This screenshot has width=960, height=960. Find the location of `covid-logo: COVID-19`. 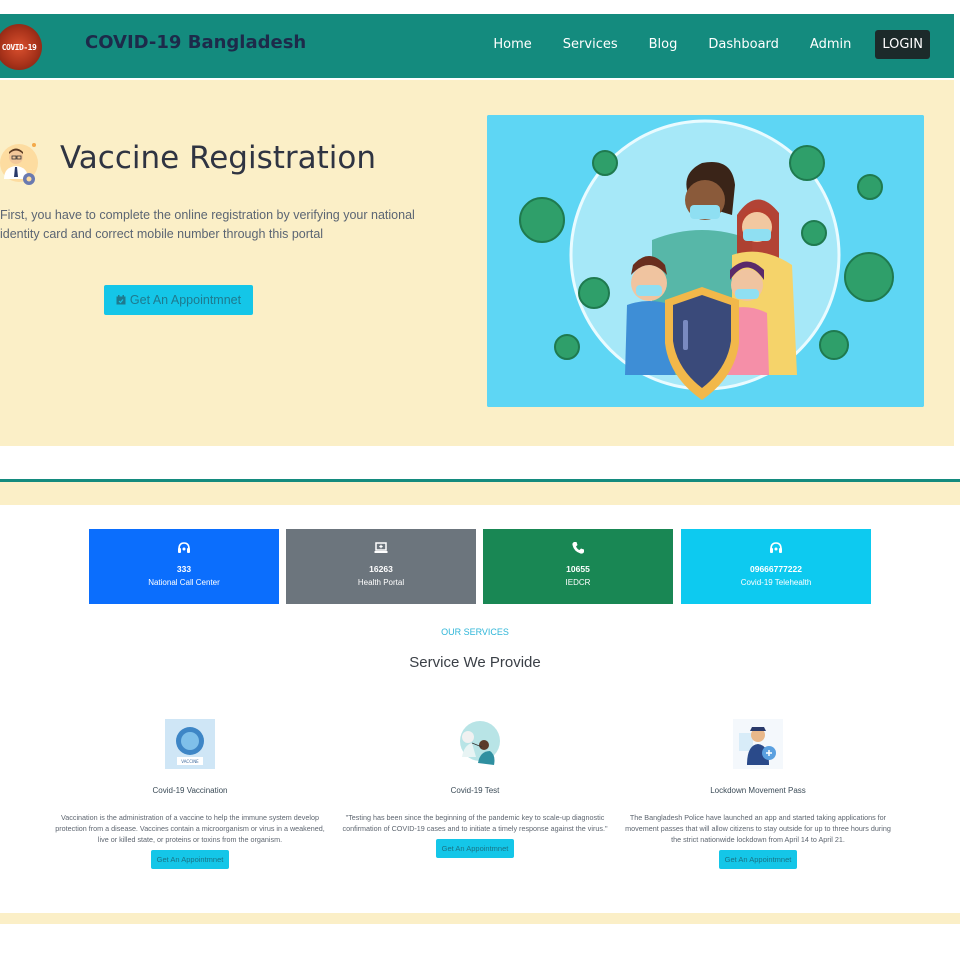

covid-logo: COVID-19 is located at coordinates (21, 47).